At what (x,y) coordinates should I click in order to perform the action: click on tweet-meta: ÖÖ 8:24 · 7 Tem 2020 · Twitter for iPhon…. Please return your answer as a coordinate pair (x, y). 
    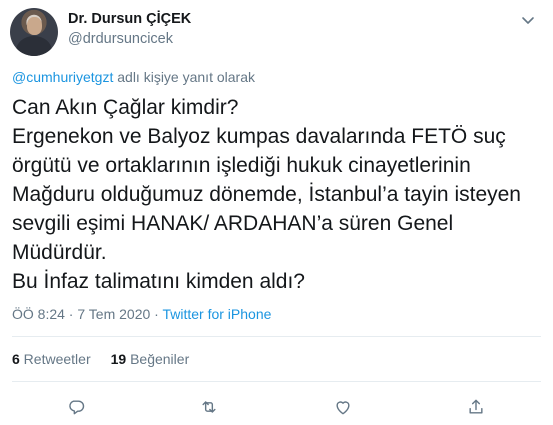
    Looking at the image, I should click on (141, 314).